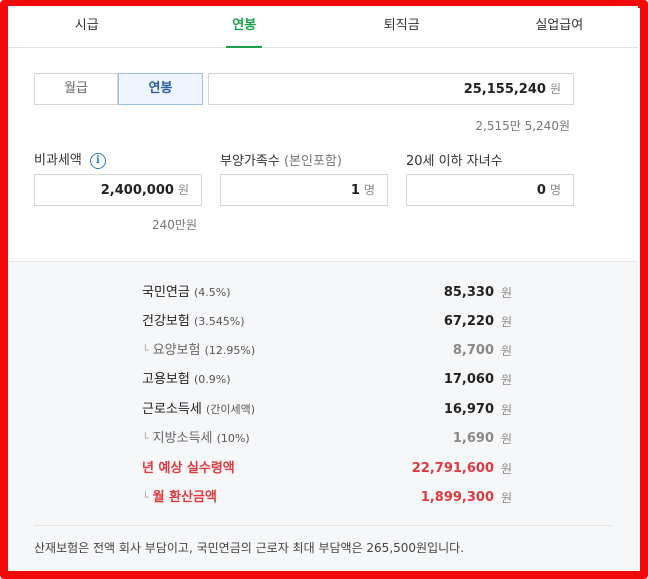 Image resolution: width=648 pixels, height=579 pixels. What do you see at coordinates (58, 160) in the screenshot?
I see `non-taxable-label-text: 비과세액` at bounding box center [58, 160].